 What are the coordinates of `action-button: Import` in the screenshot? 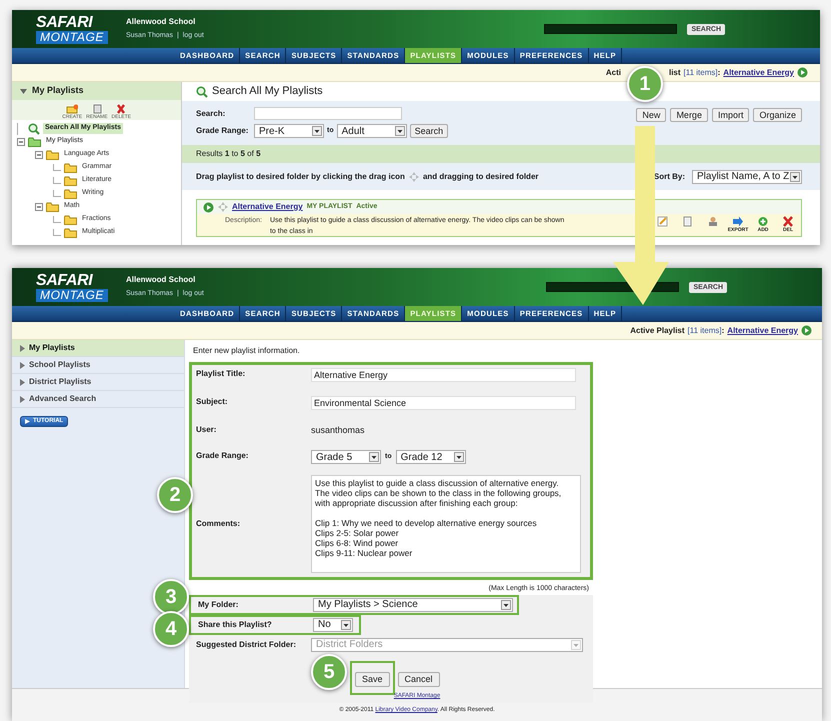 It's located at (731, 115).